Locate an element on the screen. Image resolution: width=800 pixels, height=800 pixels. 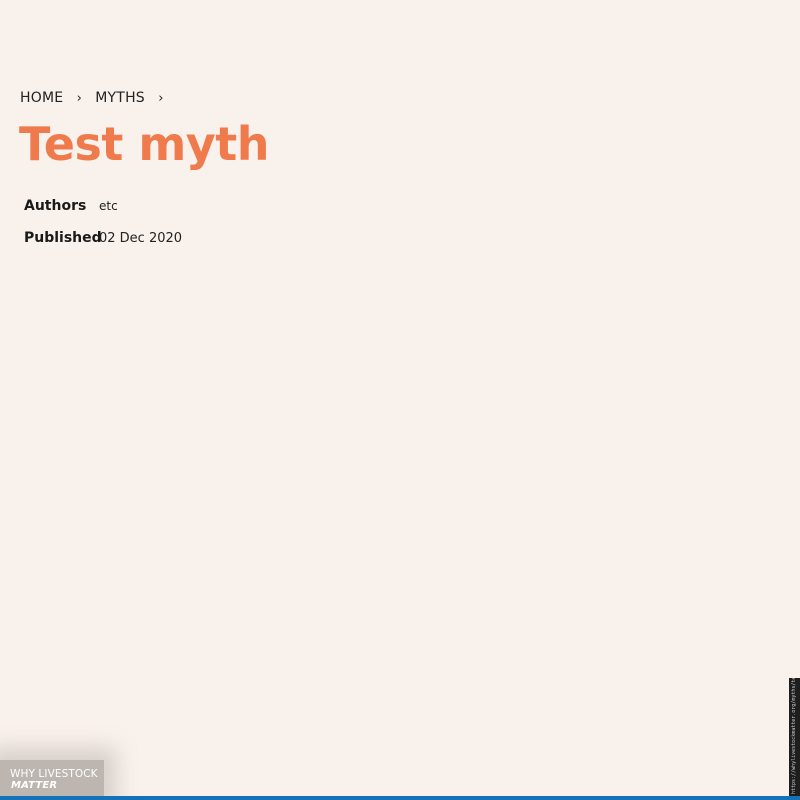
article-meta: Authors etc Published 02 Dec 2020 is located at coordinates (103, 230).